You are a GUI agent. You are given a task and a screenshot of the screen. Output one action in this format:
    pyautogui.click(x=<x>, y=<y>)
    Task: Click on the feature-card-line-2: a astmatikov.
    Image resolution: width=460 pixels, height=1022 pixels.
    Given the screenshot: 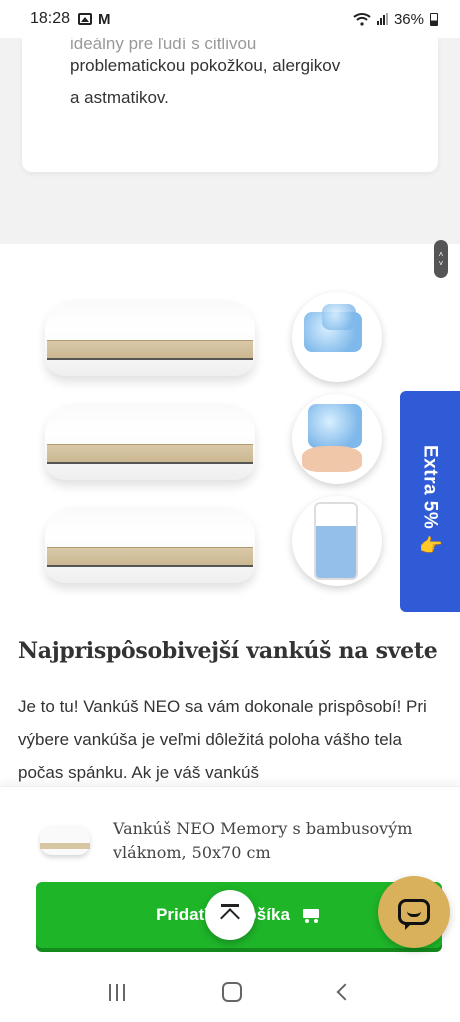 What is the action you would take?
    pyautogui.click(x=119, y=97)
    